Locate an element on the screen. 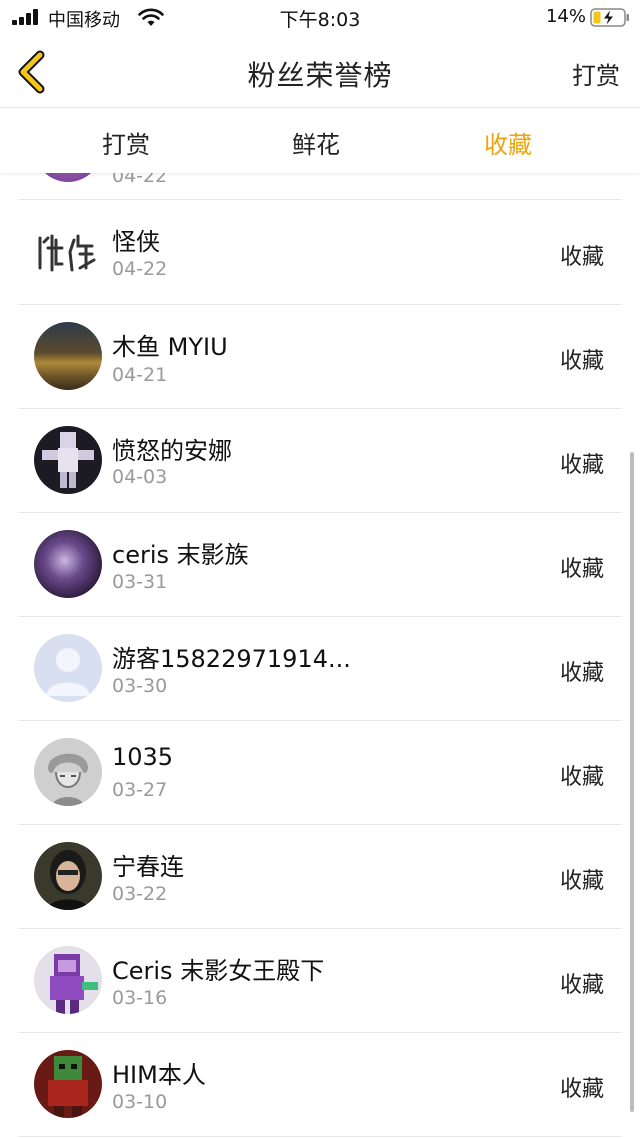 The height and width of the screenshot is (1139, 640). item-date: 03-16 is located at coordinates (140, 998).